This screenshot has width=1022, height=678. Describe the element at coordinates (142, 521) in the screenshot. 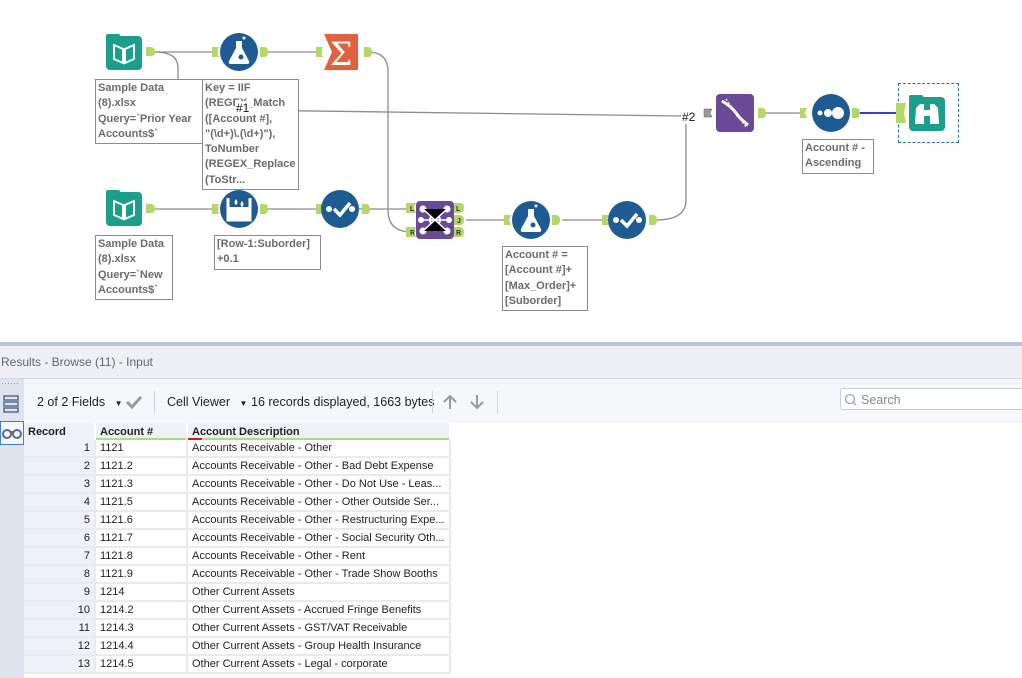

I see `account-number-cell: 1121.6` at that location.